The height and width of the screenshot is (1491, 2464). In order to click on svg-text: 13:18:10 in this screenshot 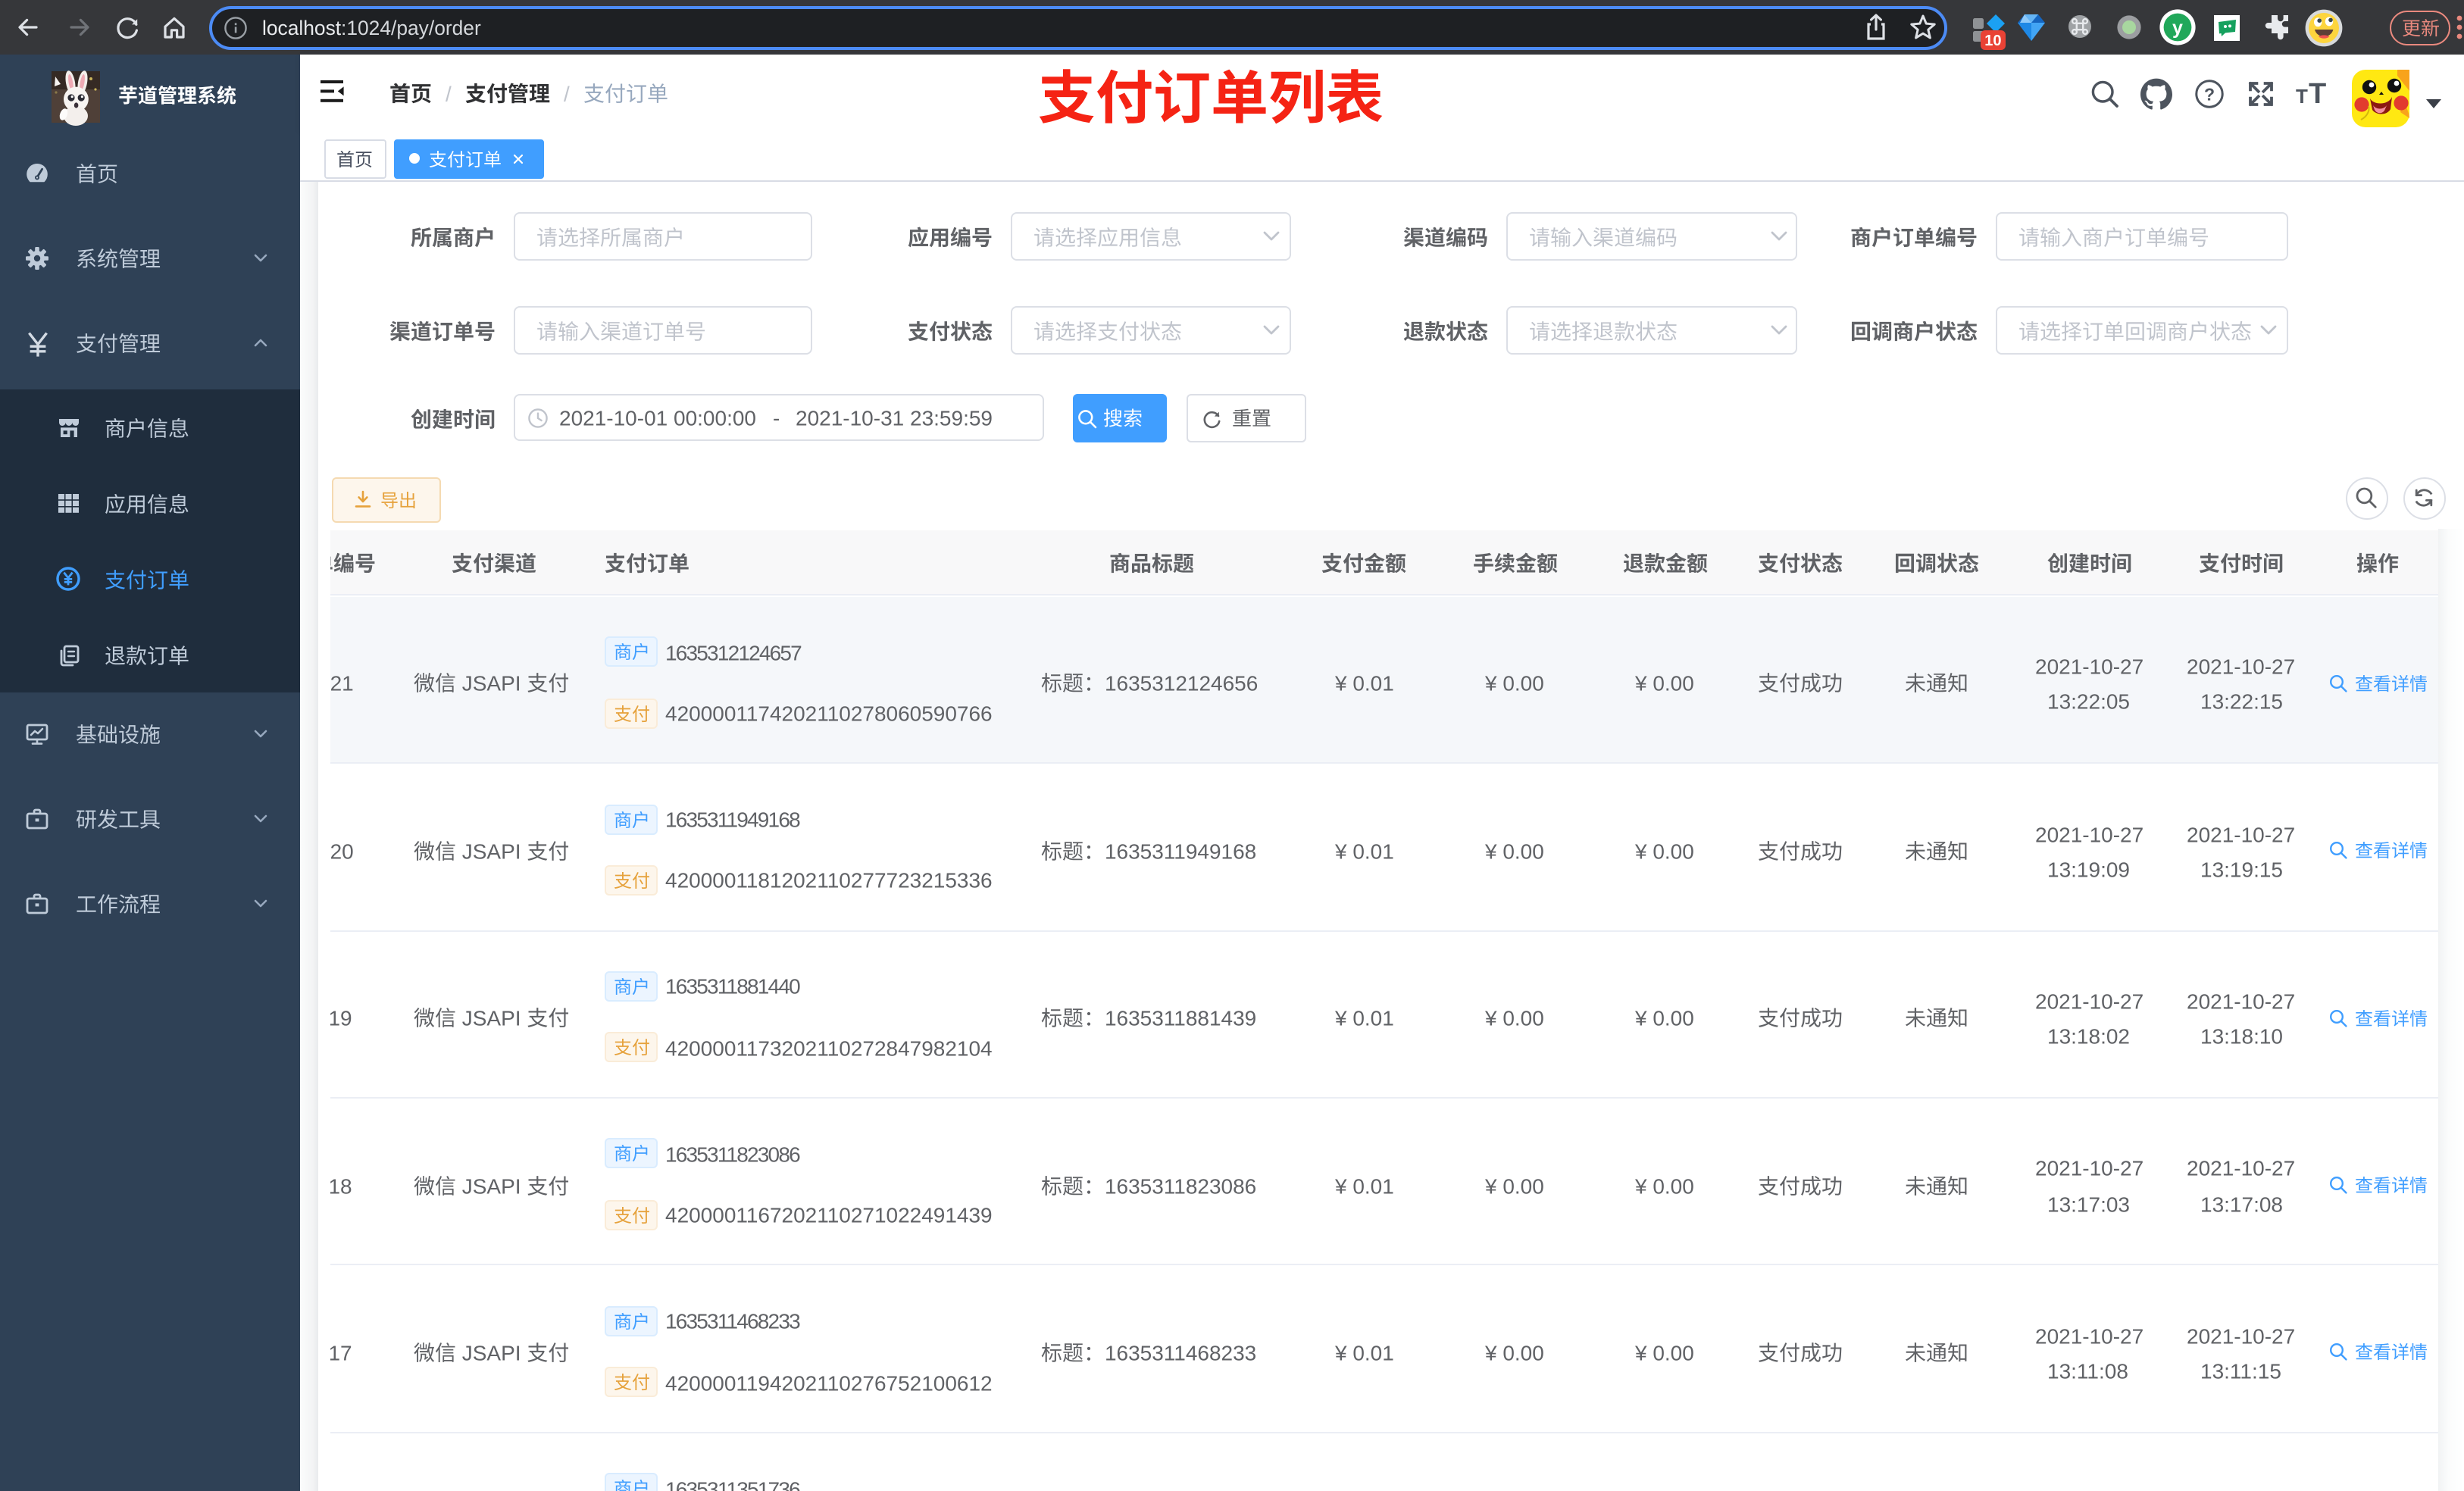, I will do `click(2241, 1037)`.